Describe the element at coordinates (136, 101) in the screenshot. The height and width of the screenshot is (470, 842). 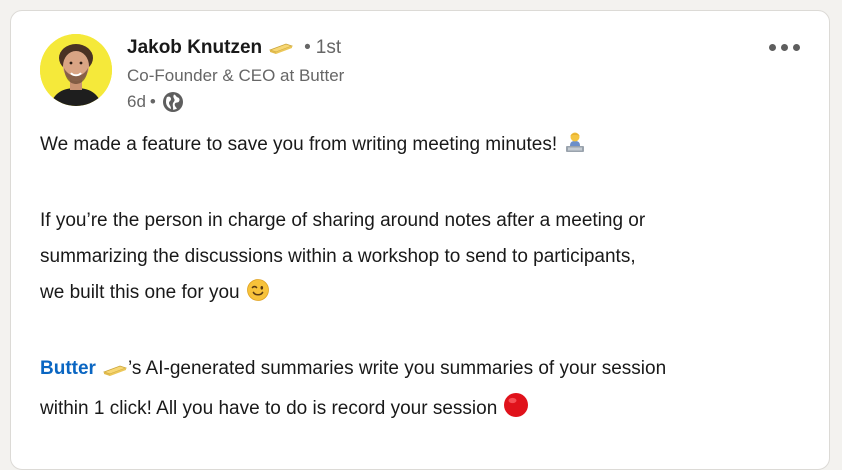
I see `post-time: 6d` at that location.